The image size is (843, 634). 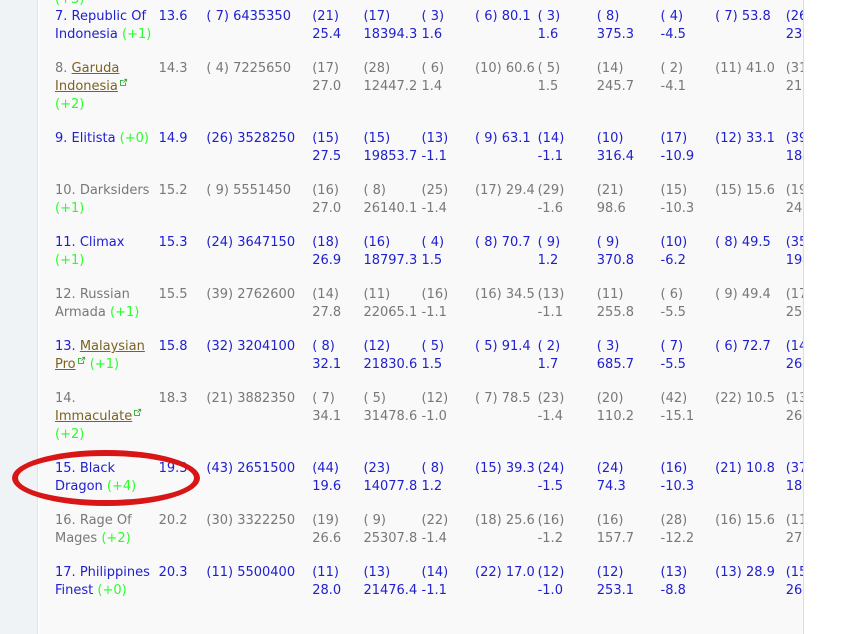 I want to click on stat-value: 21830.6, so click(x=390, y=364).